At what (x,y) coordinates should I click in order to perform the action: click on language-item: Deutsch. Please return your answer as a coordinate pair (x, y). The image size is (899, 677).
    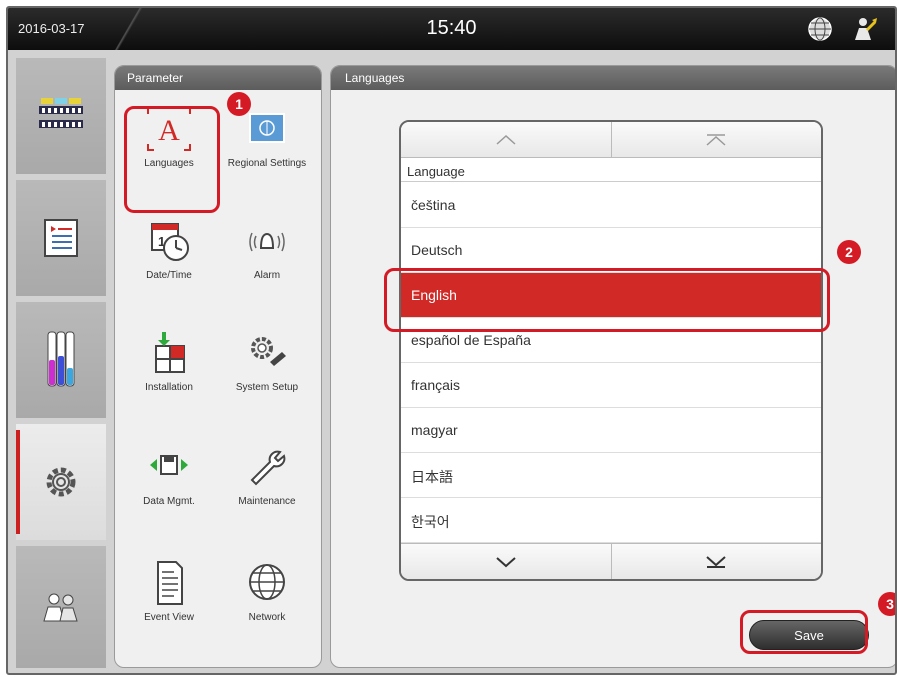
    Looking at the image, I should click on (611, 250).